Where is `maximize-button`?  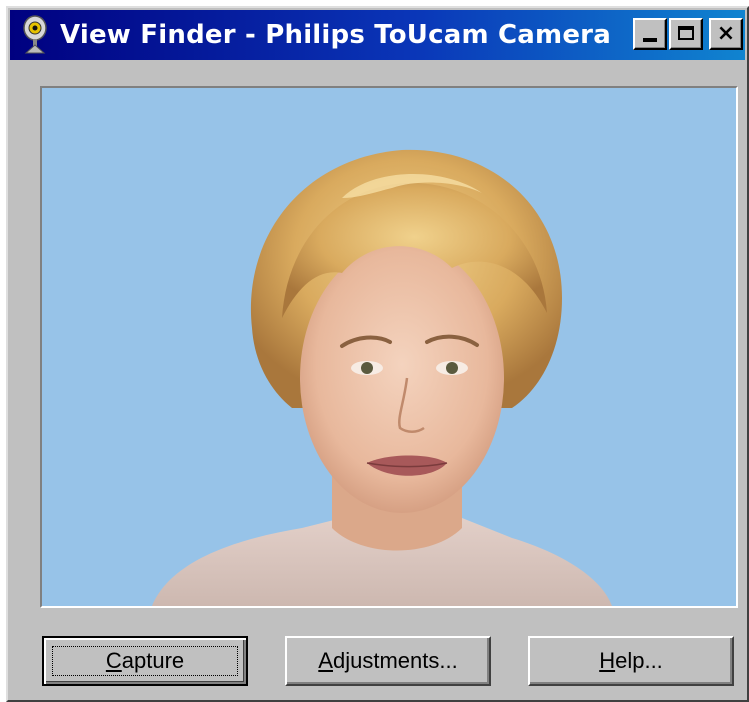
maximize-button is located at coordinates (686, 34).